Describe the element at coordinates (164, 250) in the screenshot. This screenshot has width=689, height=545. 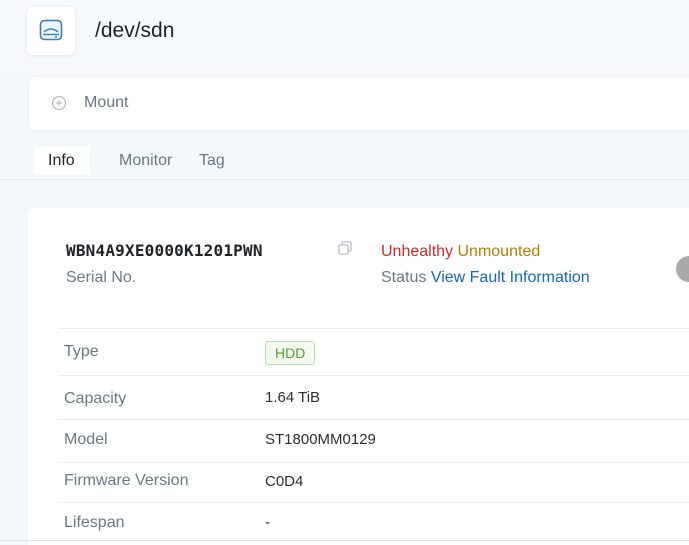
I see `serial-number-value: WBN4A9XE0000K1201PWN` at that location.